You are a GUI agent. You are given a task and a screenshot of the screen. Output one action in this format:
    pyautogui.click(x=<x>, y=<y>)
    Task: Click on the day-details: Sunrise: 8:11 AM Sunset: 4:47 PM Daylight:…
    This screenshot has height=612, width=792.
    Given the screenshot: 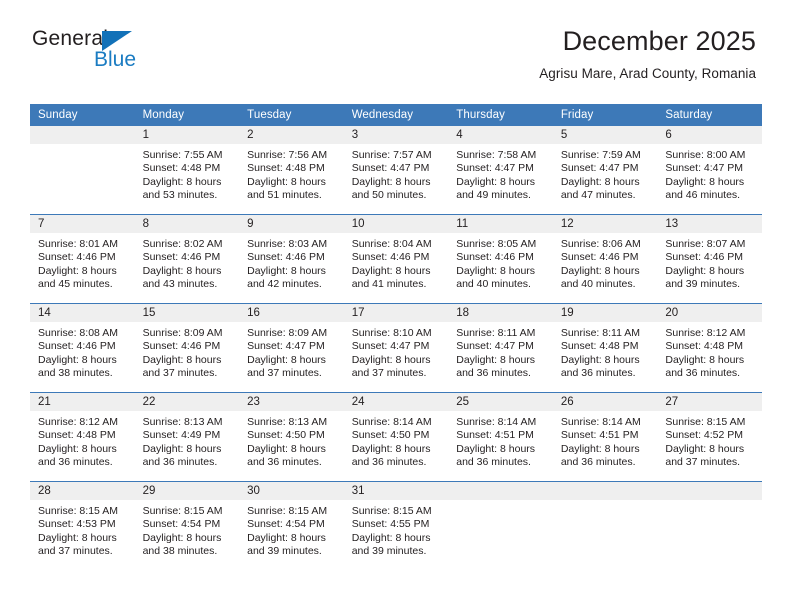 What is the action you would take?
    pyautogui.click(x=500, y=351)
    